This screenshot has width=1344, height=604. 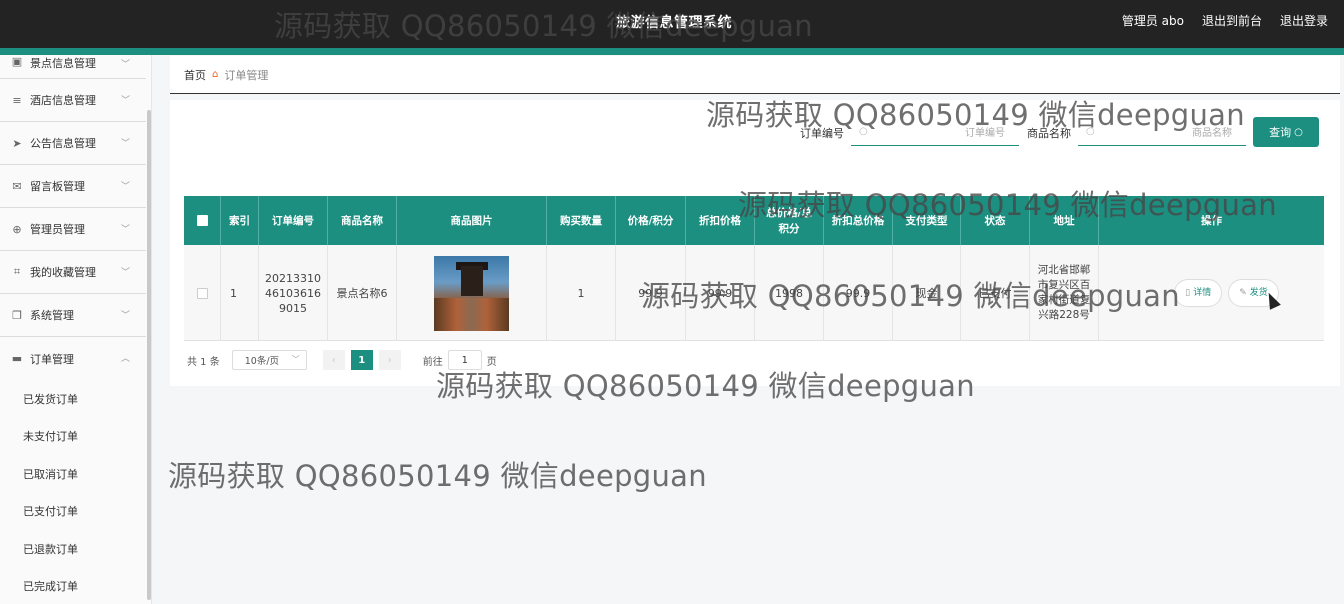 What do you see at coordinates (1064, 220) in the screenshot?
I see `col-address: 地址` at bounding box center [1064, 220].